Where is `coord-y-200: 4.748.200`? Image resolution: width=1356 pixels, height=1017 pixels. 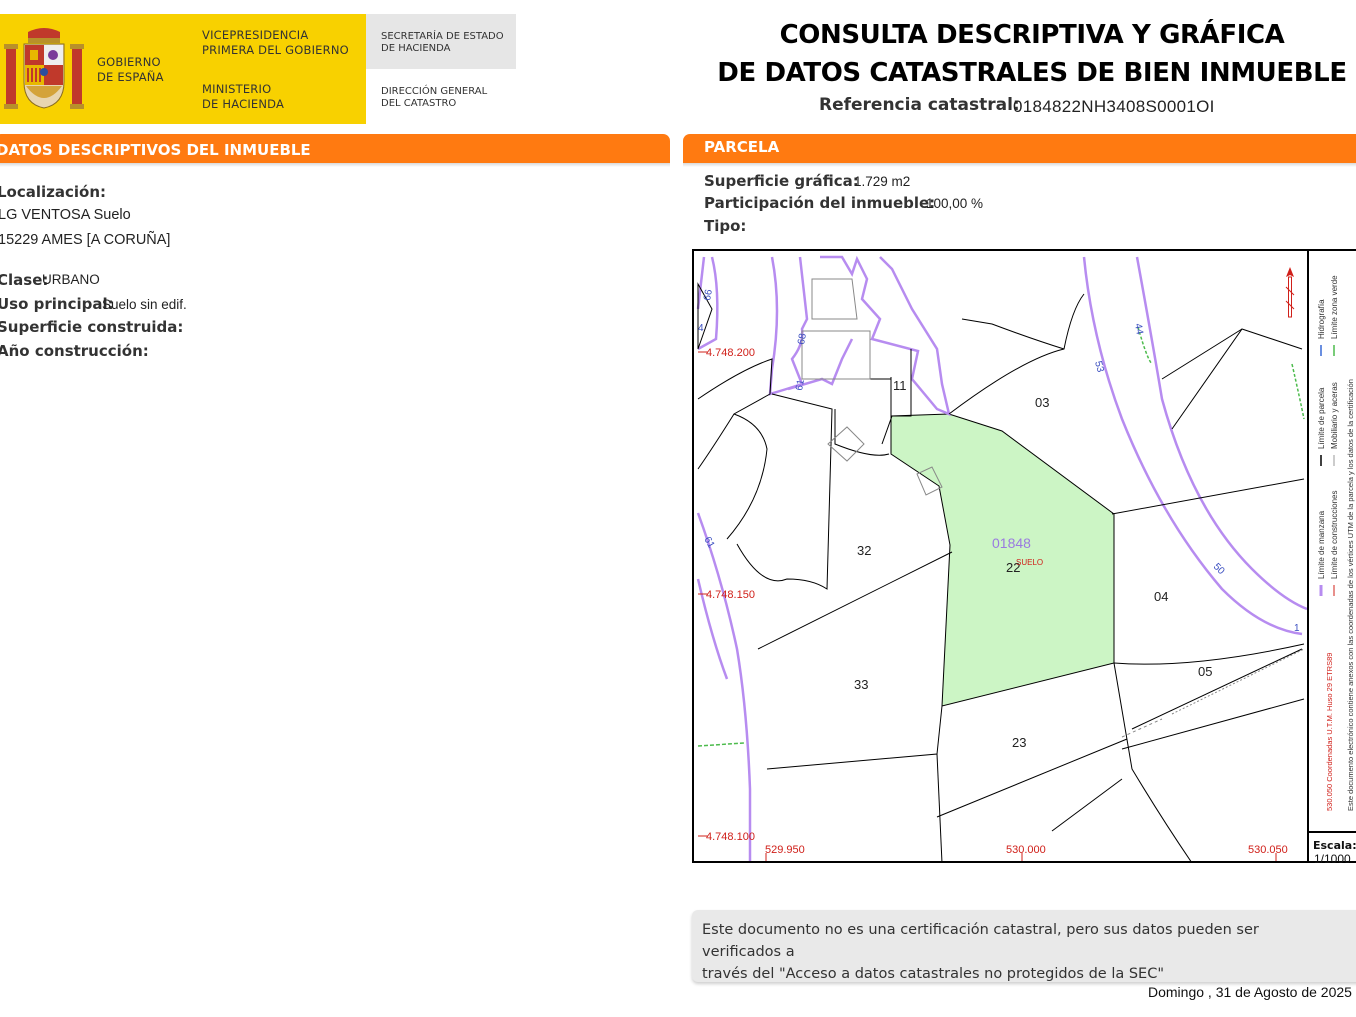 coord-y-200: 4.748.200 is located at coordinates (730, 353).